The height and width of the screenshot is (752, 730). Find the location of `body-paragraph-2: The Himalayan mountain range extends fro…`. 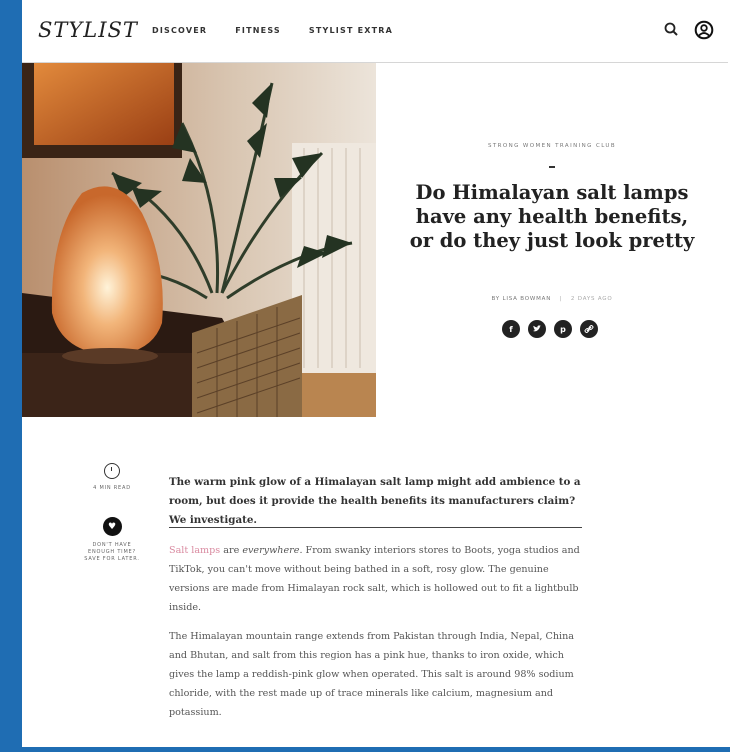

body-paragraph-2: The Himalayan mountain range extends fro… is located at coordinates (372, 674).